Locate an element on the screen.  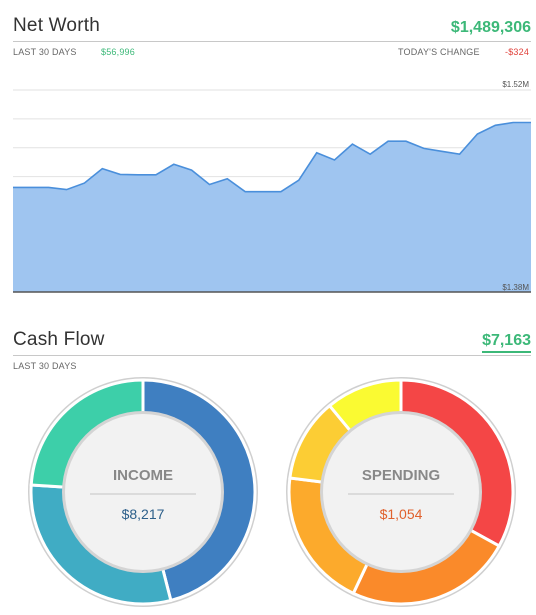
cash-flow-title: Cash Flow is located at coordinates (59, 339).